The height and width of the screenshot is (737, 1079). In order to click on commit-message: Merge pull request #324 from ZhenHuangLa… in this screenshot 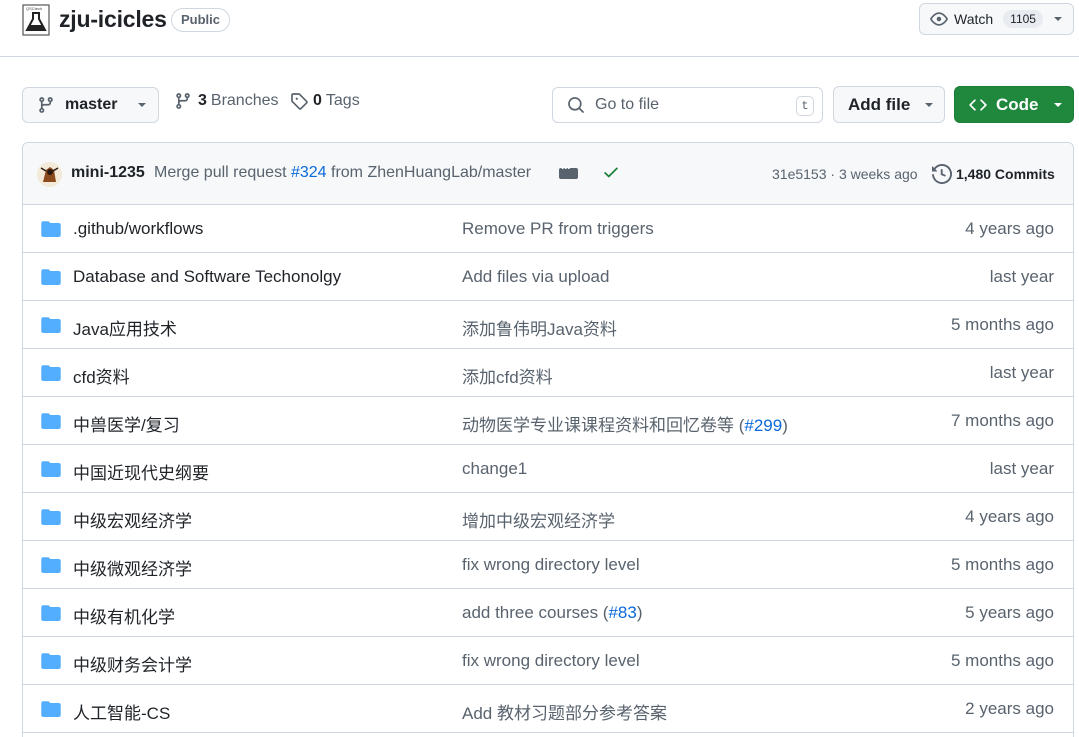, I will do `click(342, 173)`.